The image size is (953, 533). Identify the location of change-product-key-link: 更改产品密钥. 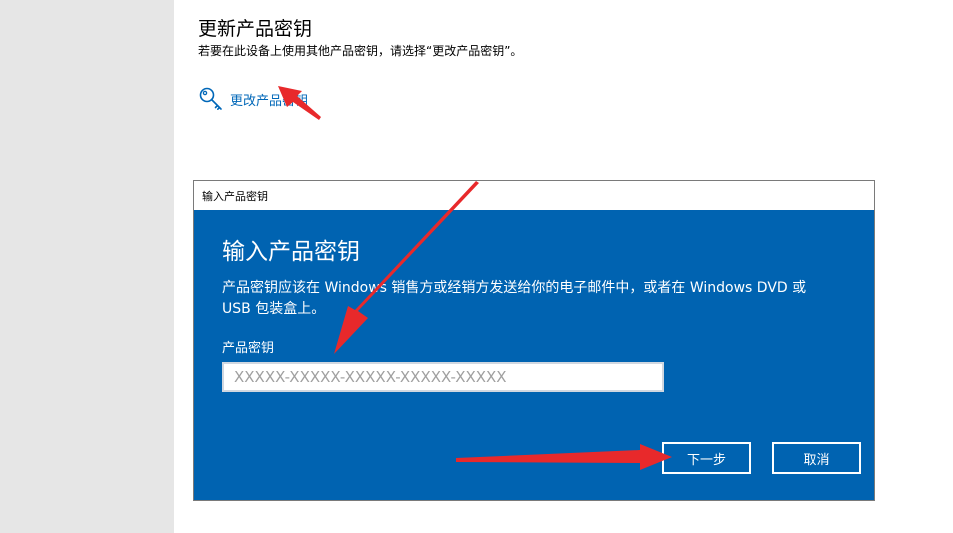
(253, 99).